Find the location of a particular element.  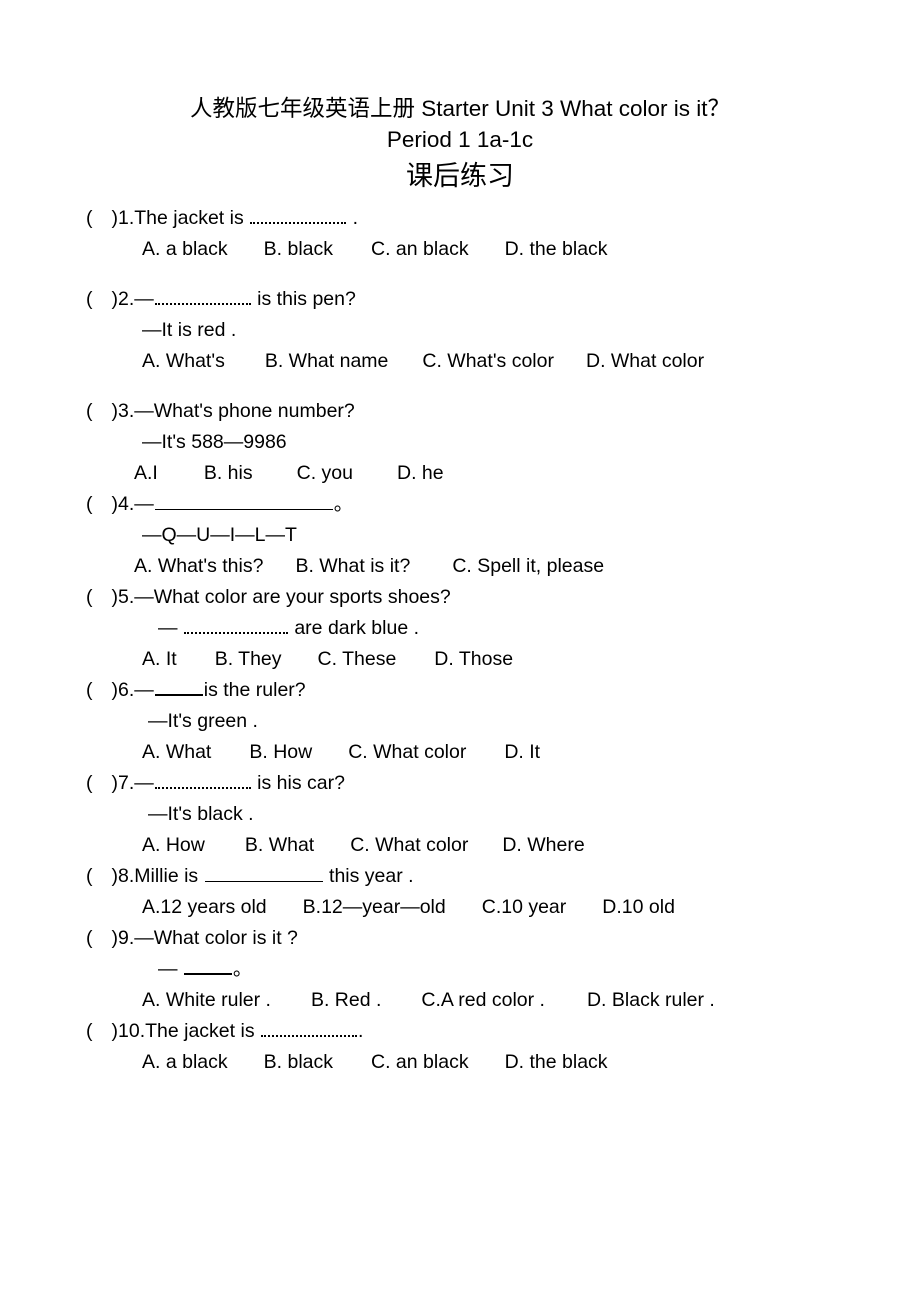

option-b: B. Red . is located at coordinates (346, 1000).